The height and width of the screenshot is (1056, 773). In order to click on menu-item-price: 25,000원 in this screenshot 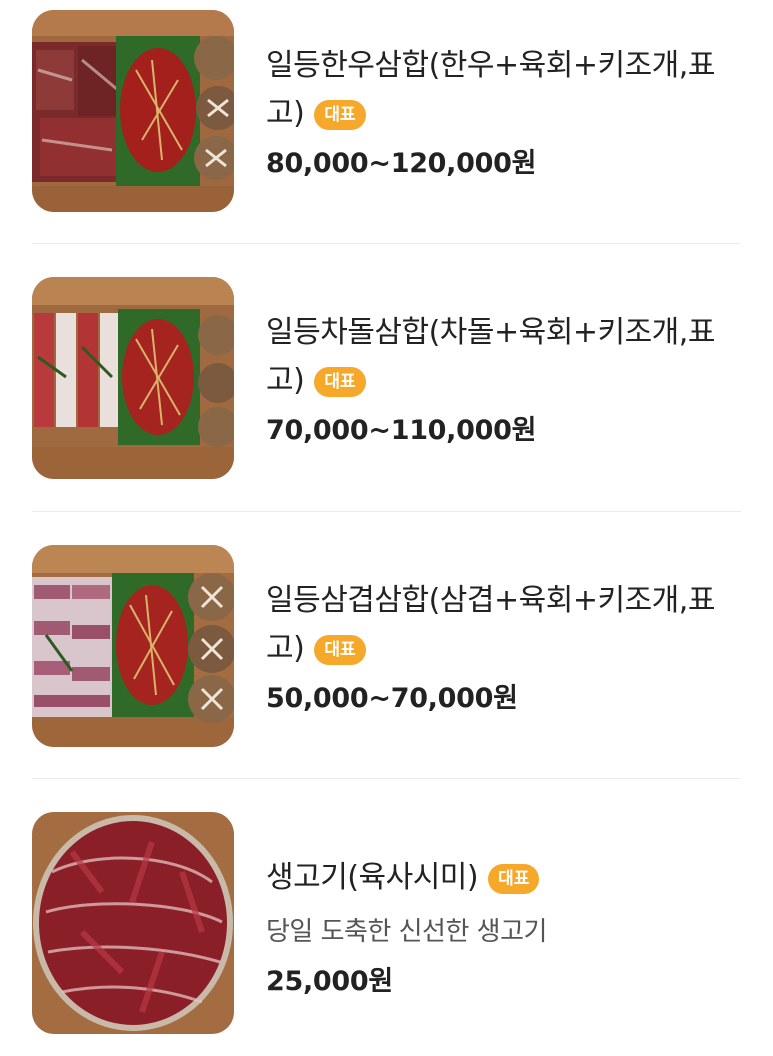, I will do `click(329, 981)`.